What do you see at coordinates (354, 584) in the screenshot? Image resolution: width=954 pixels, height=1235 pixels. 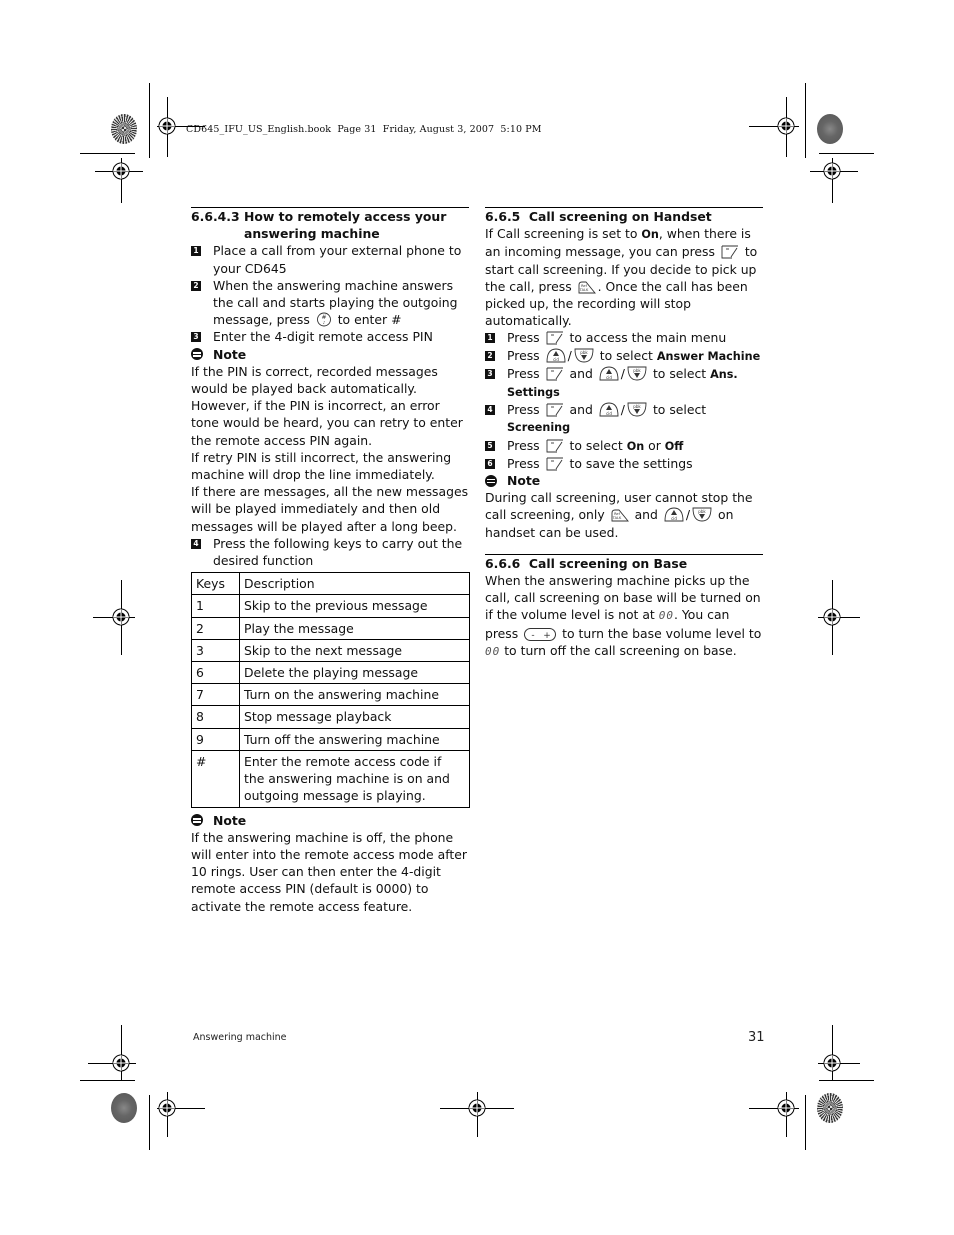 I see `table-header-cell: Description` at bounding box center [354, 584].